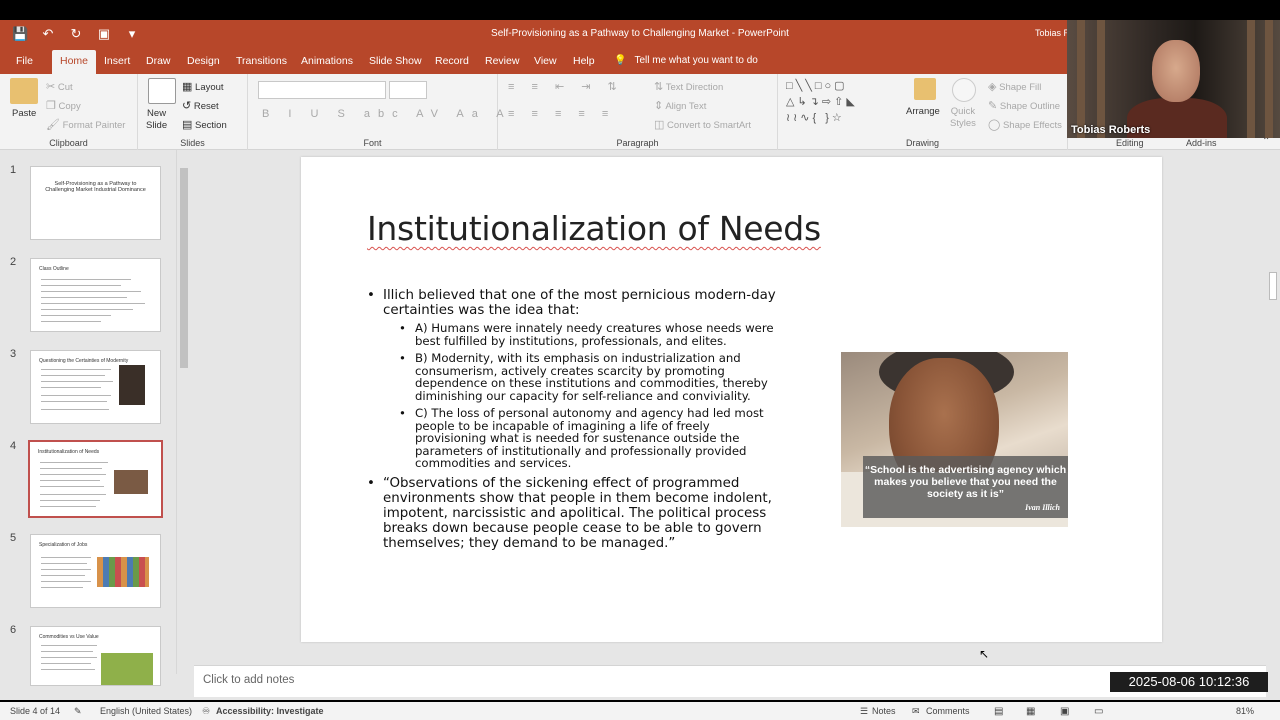 The image size is (1280, 720). I want to click on tab-draw: Draw, so click(158, 62).